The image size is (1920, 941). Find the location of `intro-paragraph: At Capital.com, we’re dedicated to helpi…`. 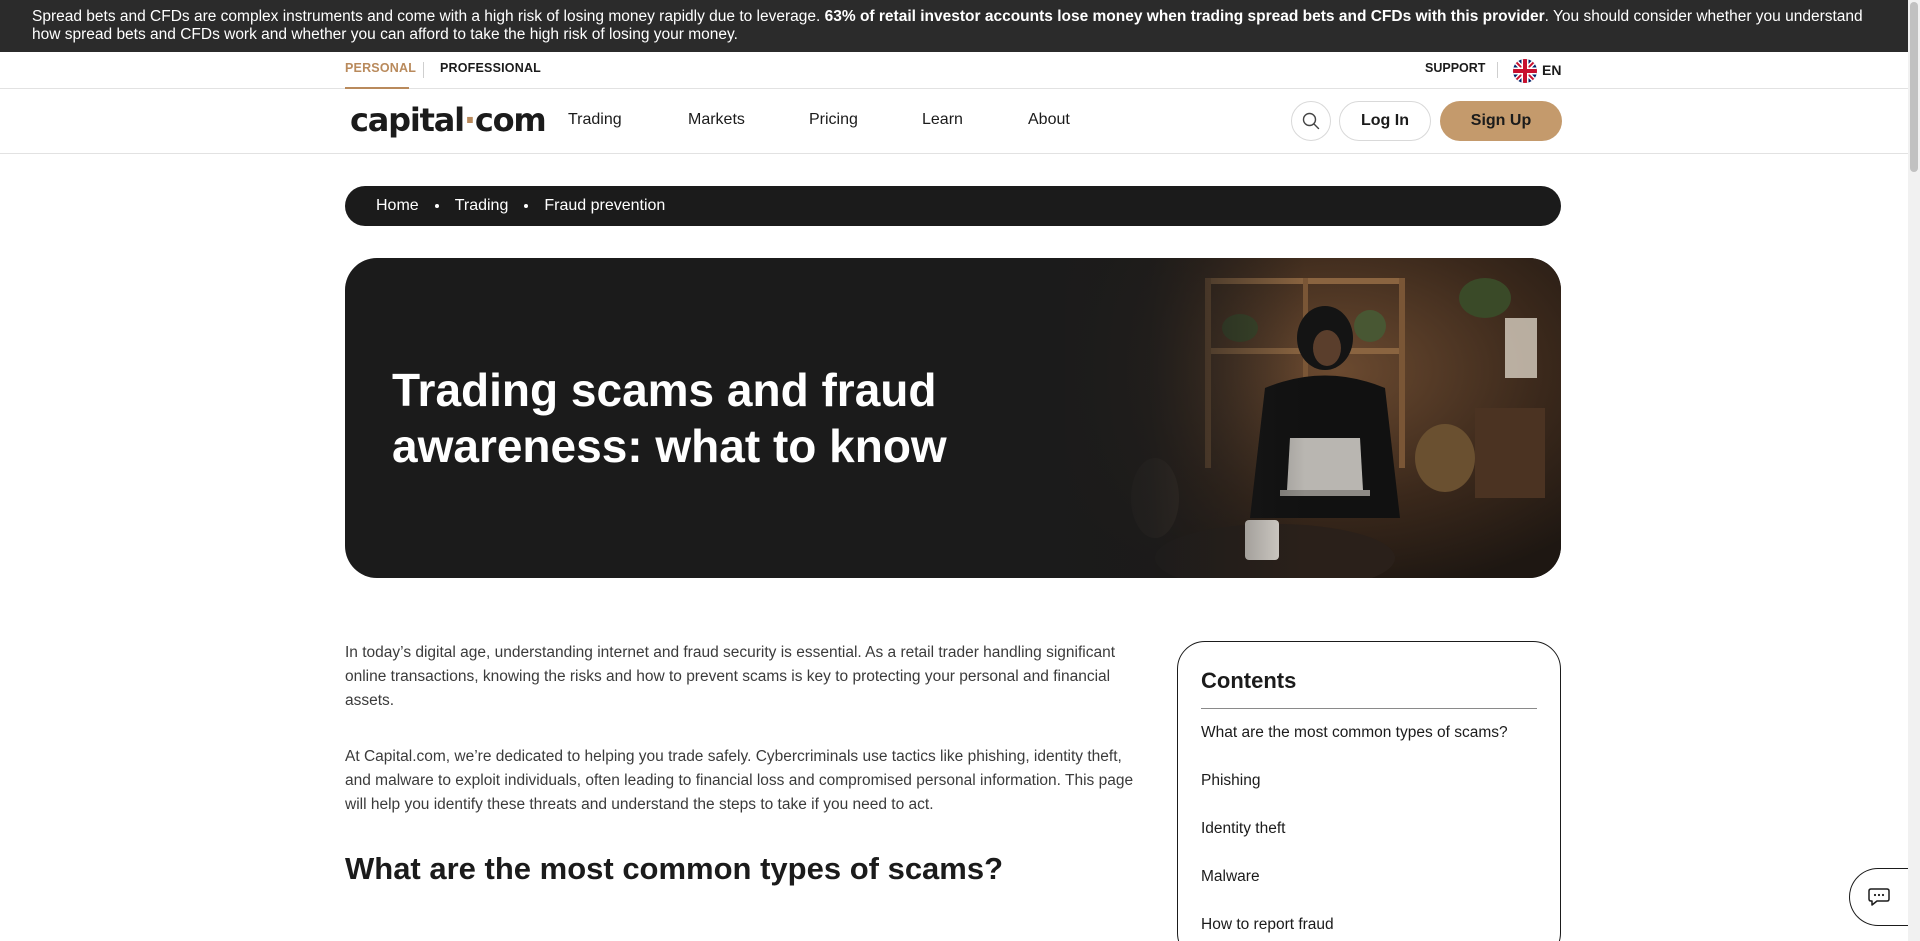

intro-paragraph: At Capital.com, we’re dedicated to helpi… is located at coordinates (739, 780).